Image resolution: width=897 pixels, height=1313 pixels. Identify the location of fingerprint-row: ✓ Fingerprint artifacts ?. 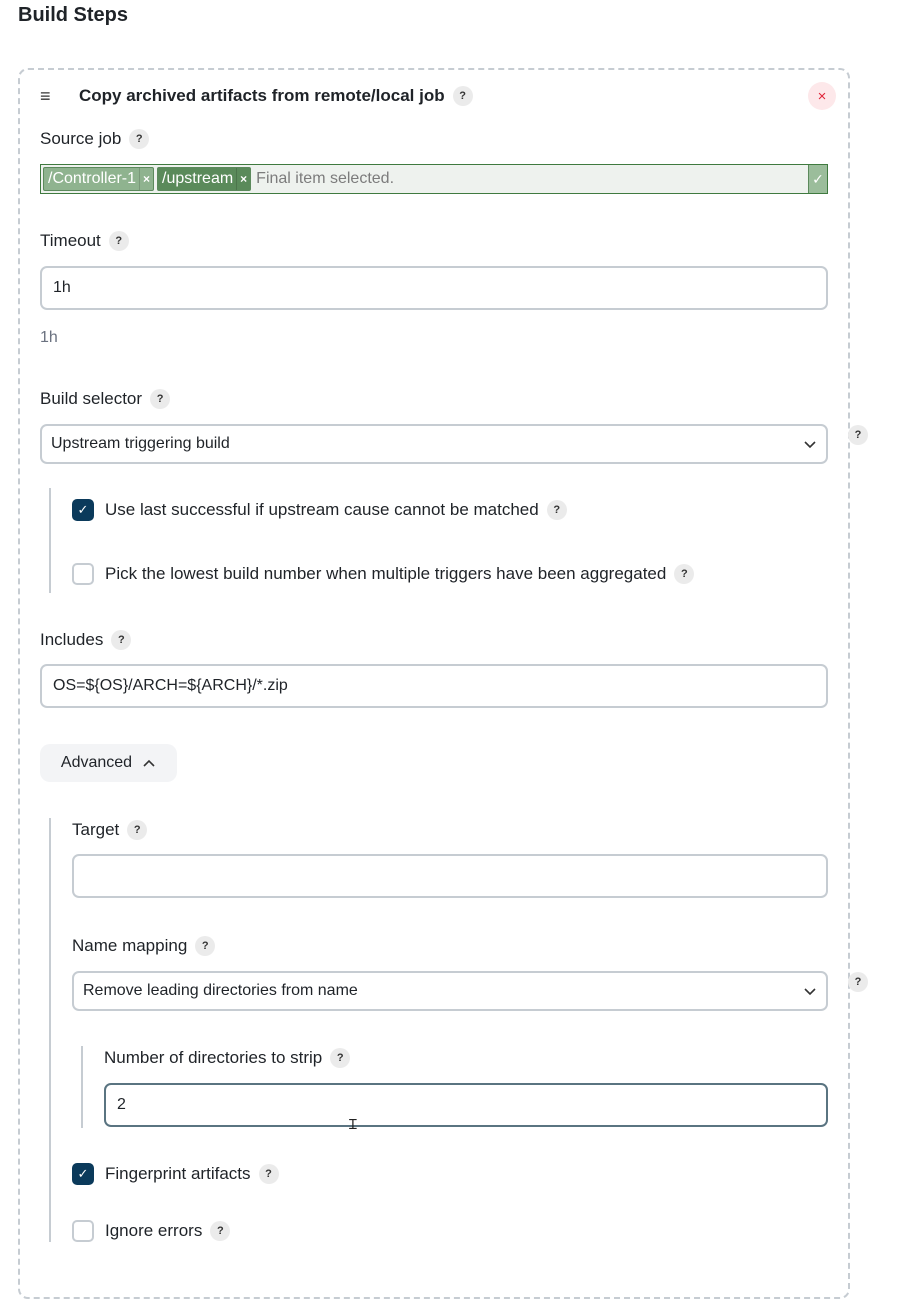
(175, 1174).